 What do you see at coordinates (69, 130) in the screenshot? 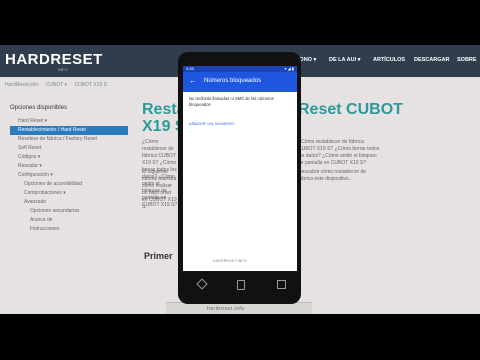
I see `sidebar-item-restablecimiento: Restablecimiento / Hard Reset` at bounding box center [69, 130].